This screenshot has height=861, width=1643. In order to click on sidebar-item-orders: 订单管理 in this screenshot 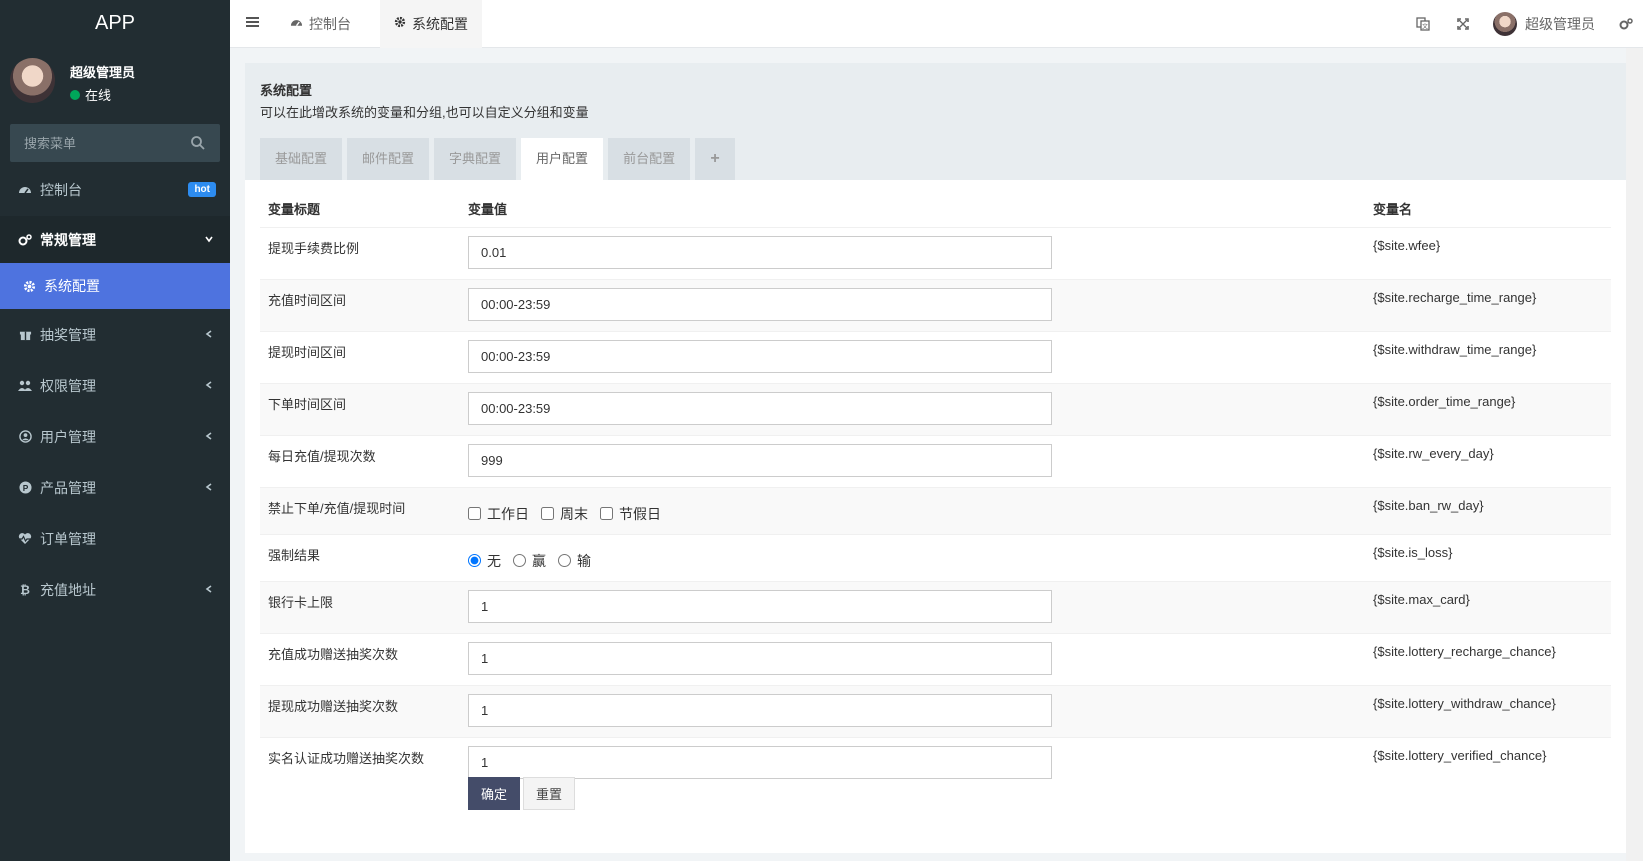, I will do `click(115, 538)`.